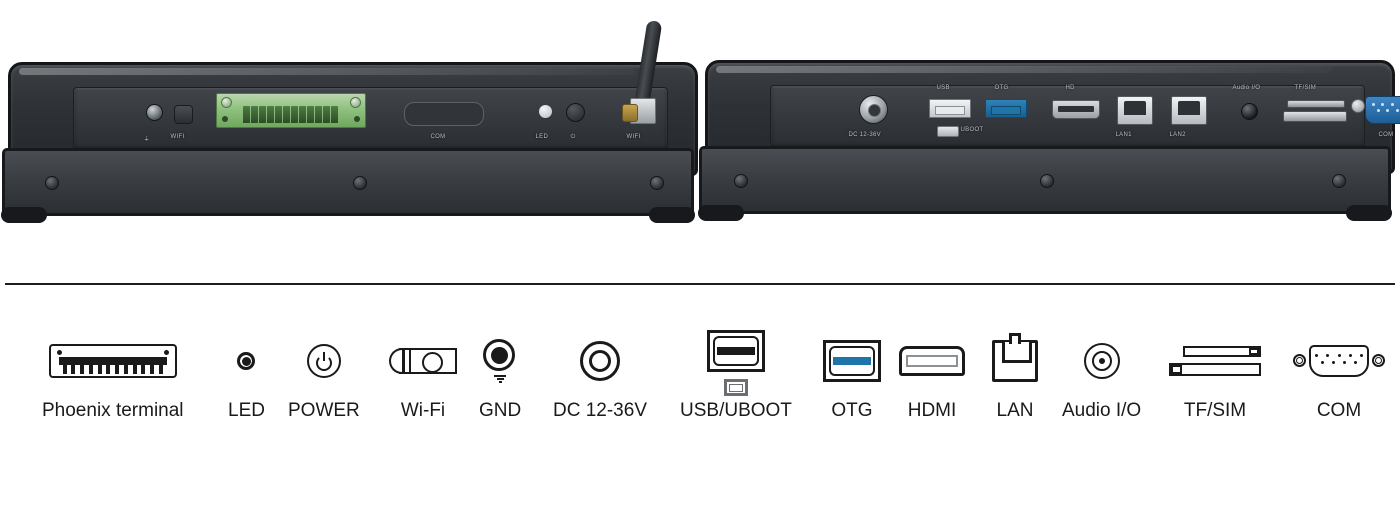 The height and width of the screenshot is (508, 1400). Describe the element at coordinates (1249, 111) in the screenshot. I see `audio-io-jack` at that location.